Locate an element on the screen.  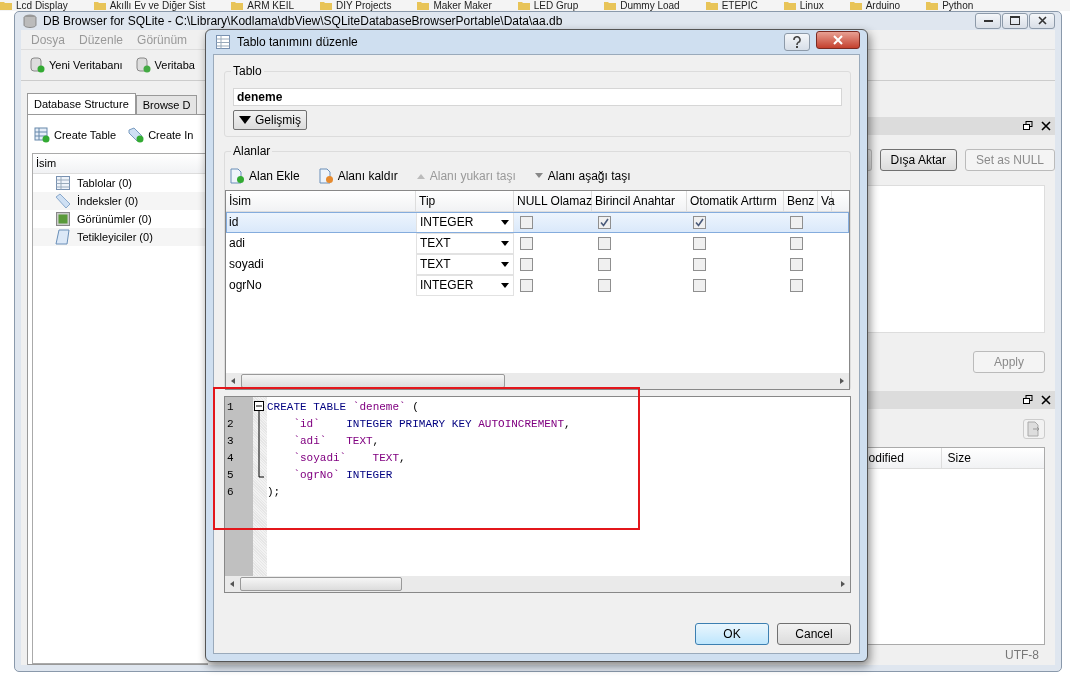
group-label: Tablo is located at coordinates (247, 71).